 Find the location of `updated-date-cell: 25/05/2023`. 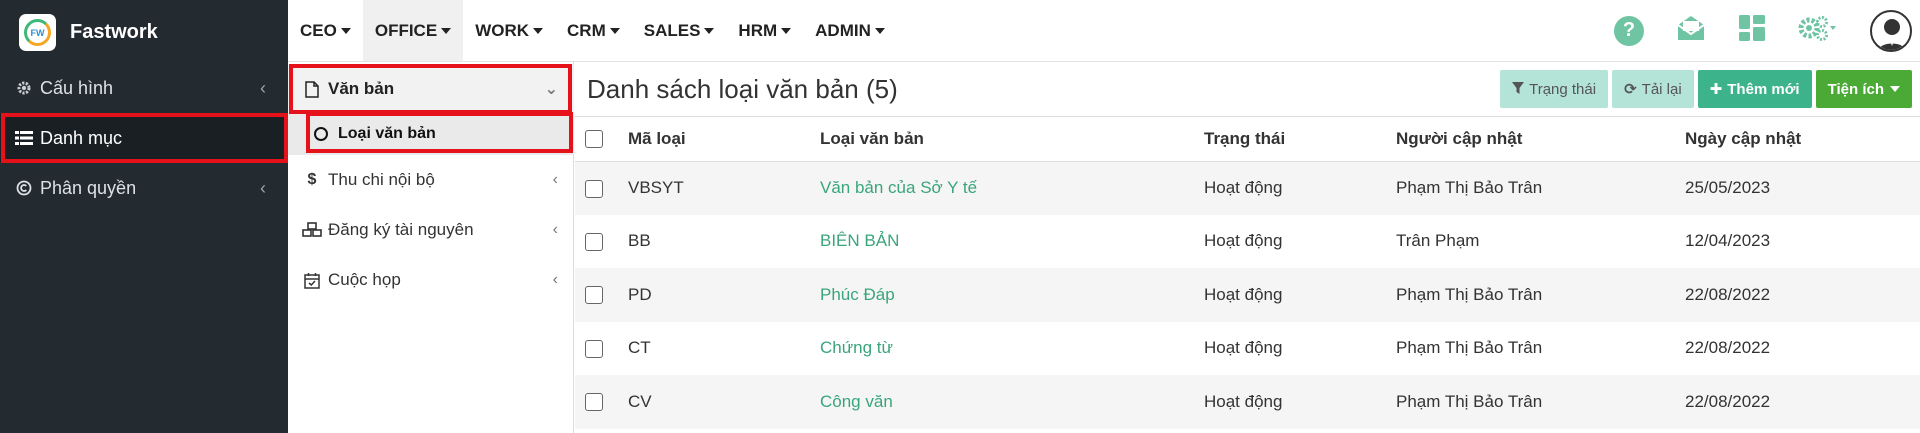

updated-date-cell: 25/05/2023 is located at coordinates (1797, 188).